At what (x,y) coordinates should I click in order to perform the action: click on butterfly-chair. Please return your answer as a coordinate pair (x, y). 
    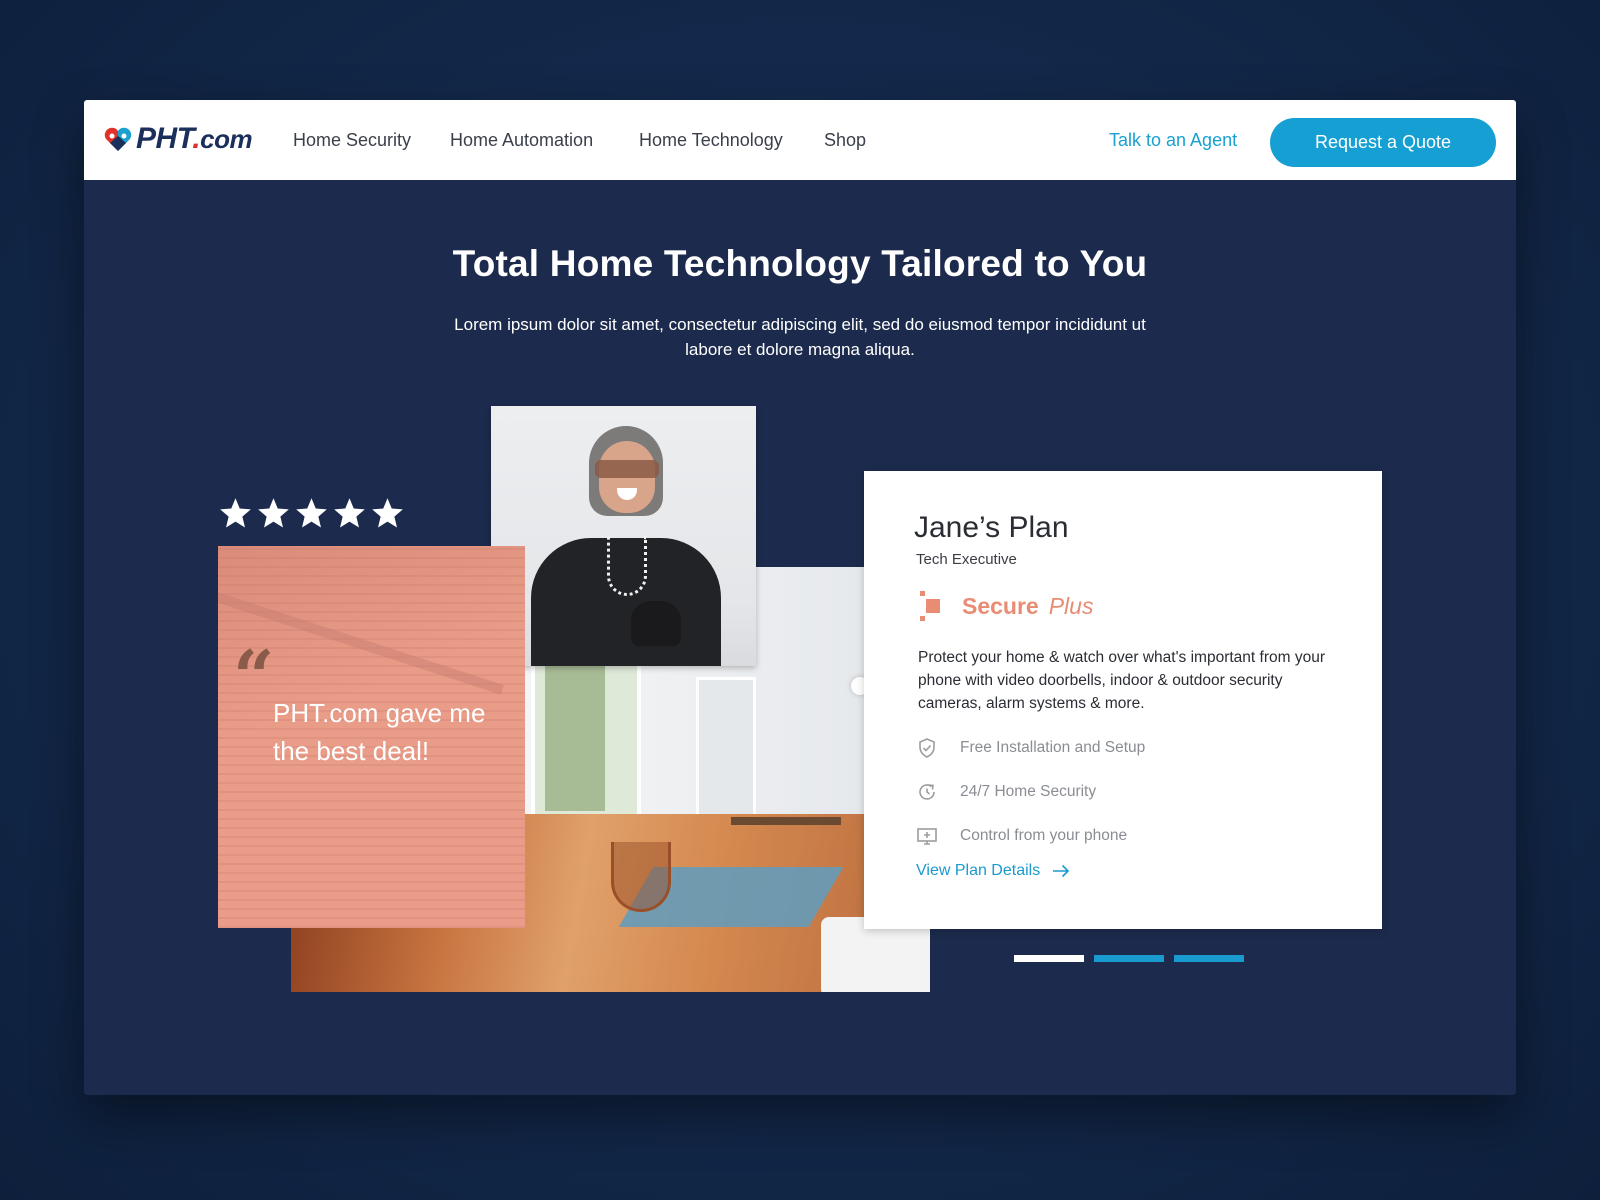
    Looking at the image, I should click on (641, 877).